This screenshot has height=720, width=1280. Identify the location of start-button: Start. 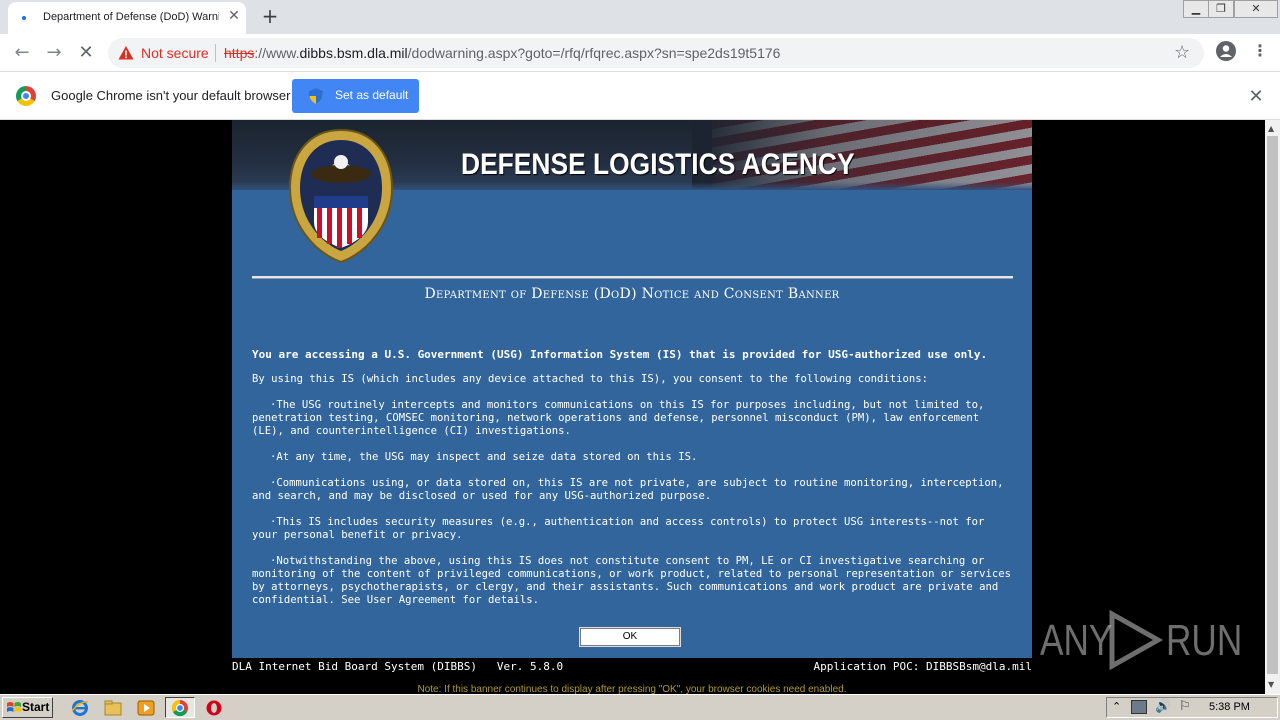
(27, 707).